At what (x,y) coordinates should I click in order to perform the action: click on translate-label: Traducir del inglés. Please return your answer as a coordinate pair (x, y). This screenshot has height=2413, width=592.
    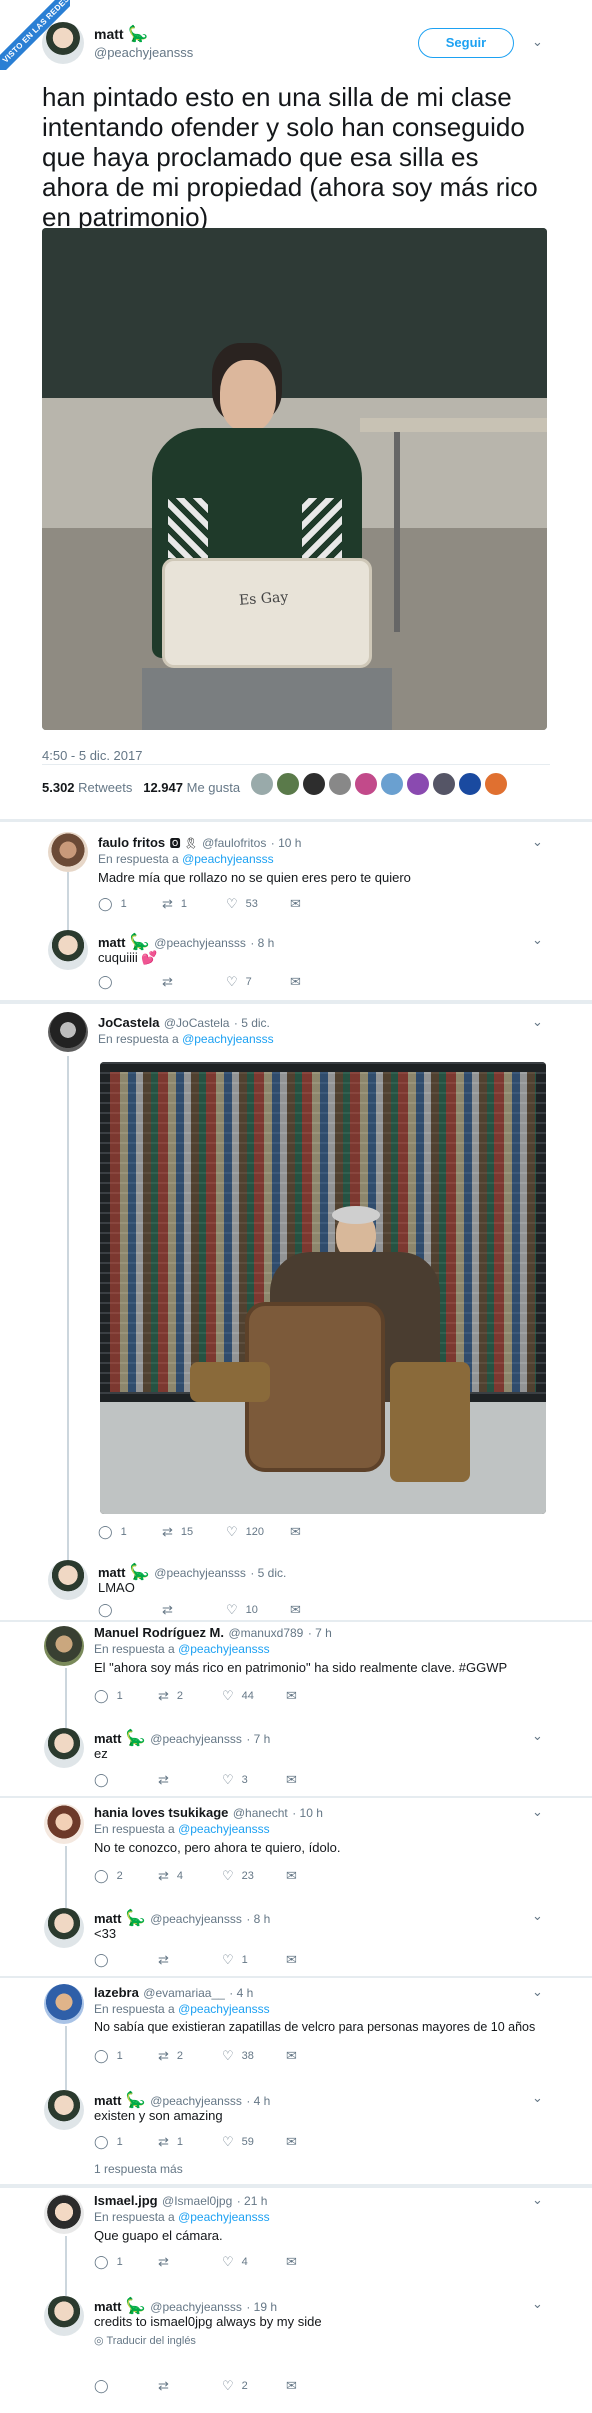
    Looking at the image, I should click on (150, 2341).